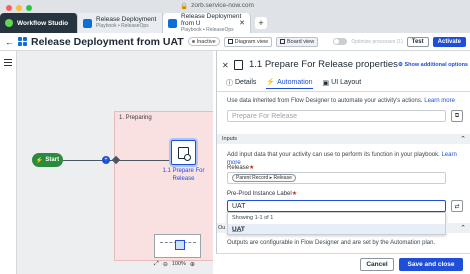 The height and width of the screenshot is (274, 470). I want to click on activate-button: Activate, so click(449, 41).